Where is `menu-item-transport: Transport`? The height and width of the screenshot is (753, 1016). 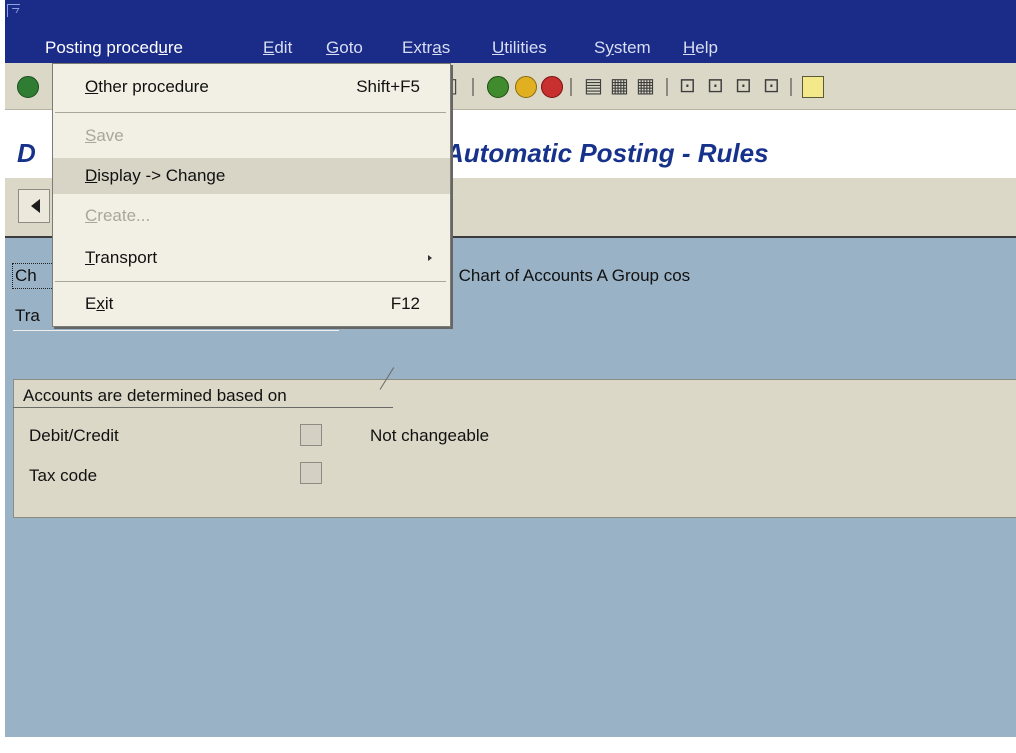 menu-item-transport: Transport is located at coordinates (251, 258).